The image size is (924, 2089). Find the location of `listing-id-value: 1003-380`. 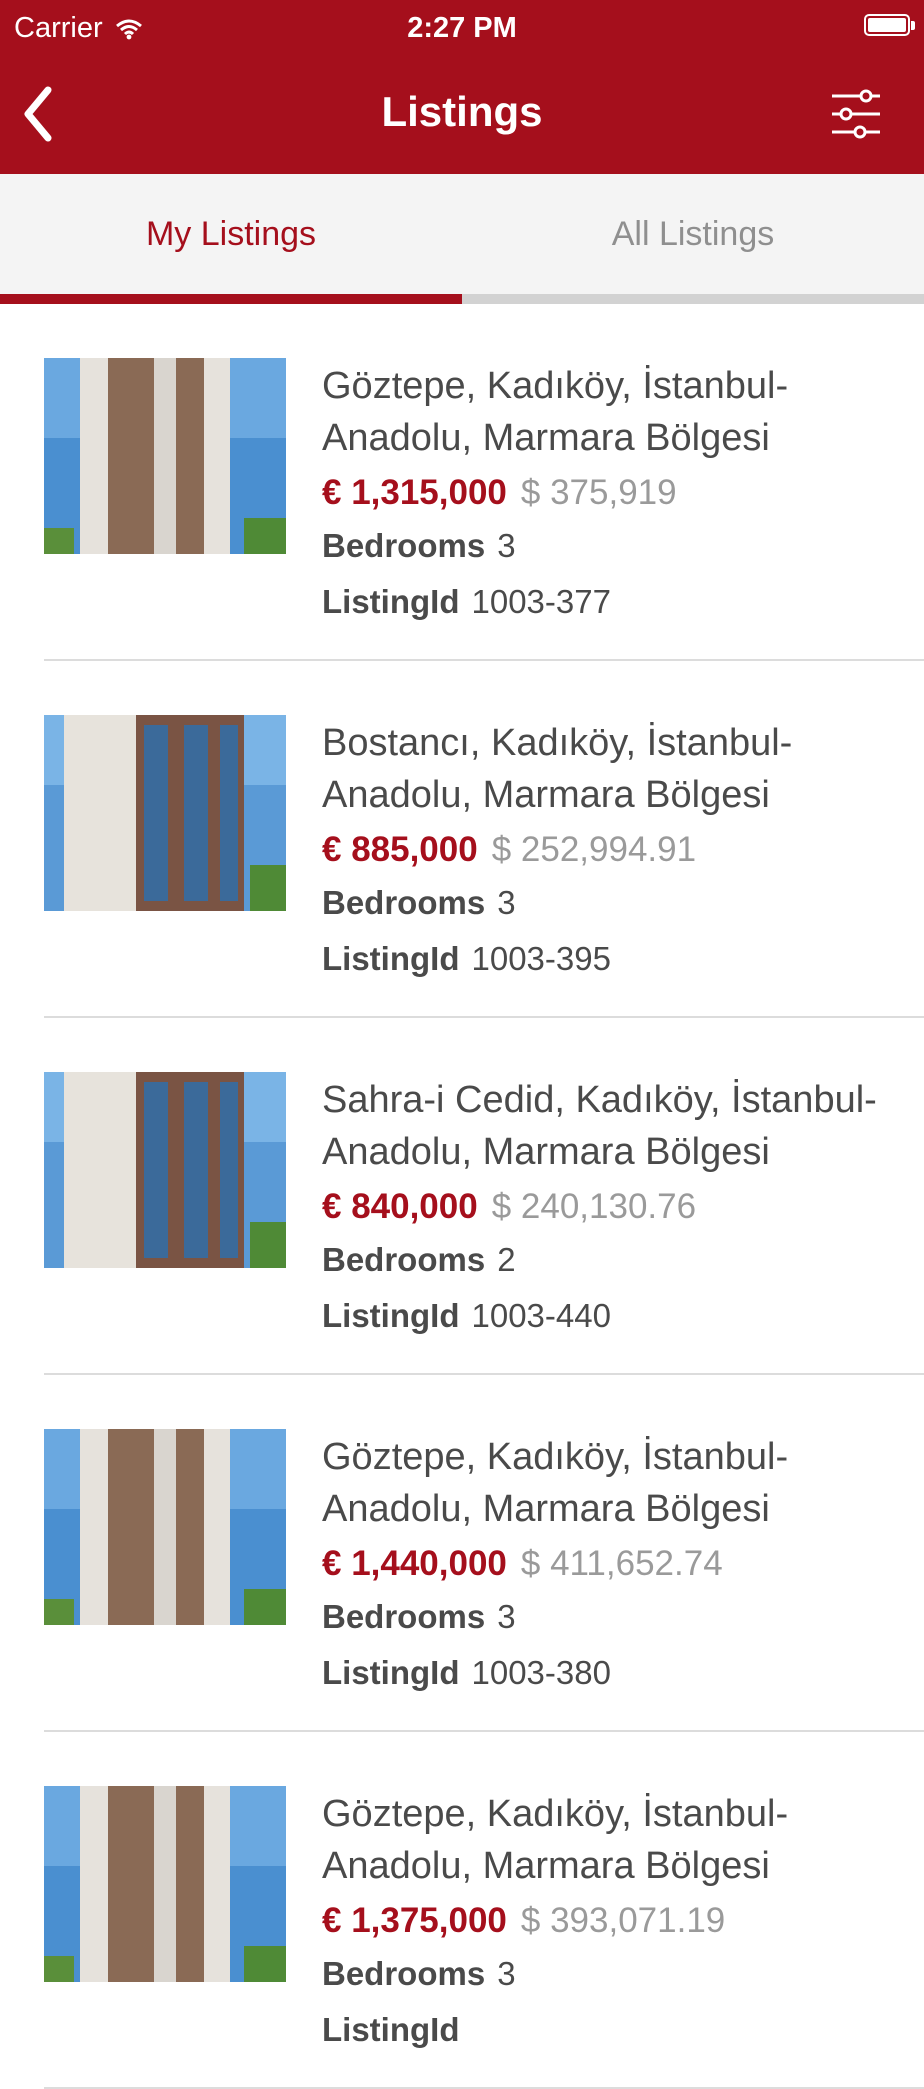

listing-id-value: 1003-380 is located at coordinates (541, 1672).